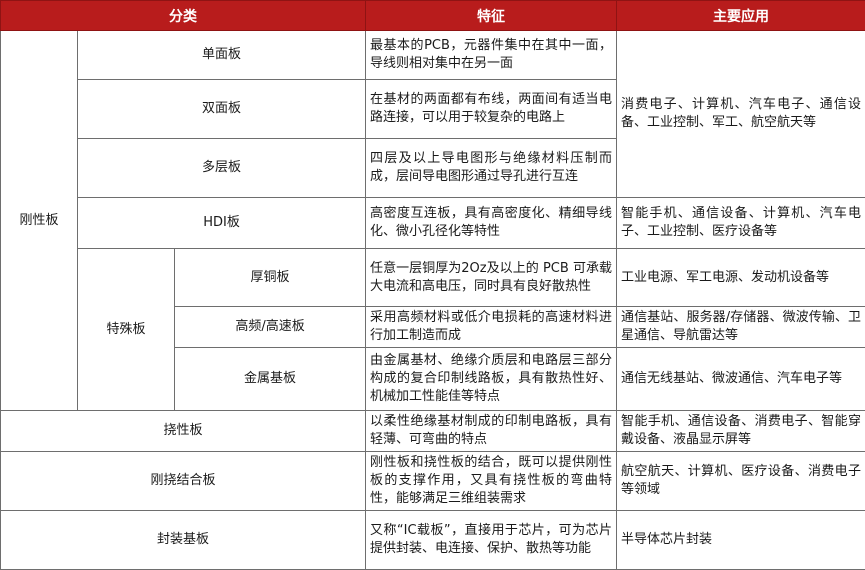 This screenshot has height=570, width=865. Describe the element at coordinates (741, 278) in the screenshot. I see `thick-copper-applications: 工业电源、军工电源、发动机设备等` at that location.